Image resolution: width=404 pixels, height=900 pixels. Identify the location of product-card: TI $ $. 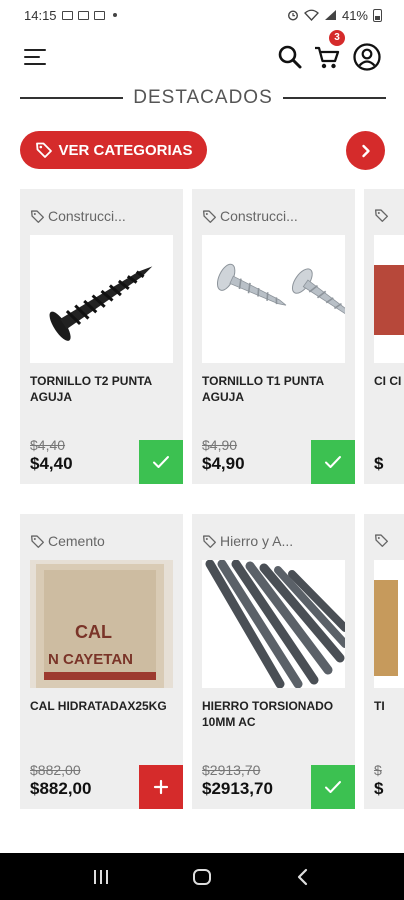
(384, 661).